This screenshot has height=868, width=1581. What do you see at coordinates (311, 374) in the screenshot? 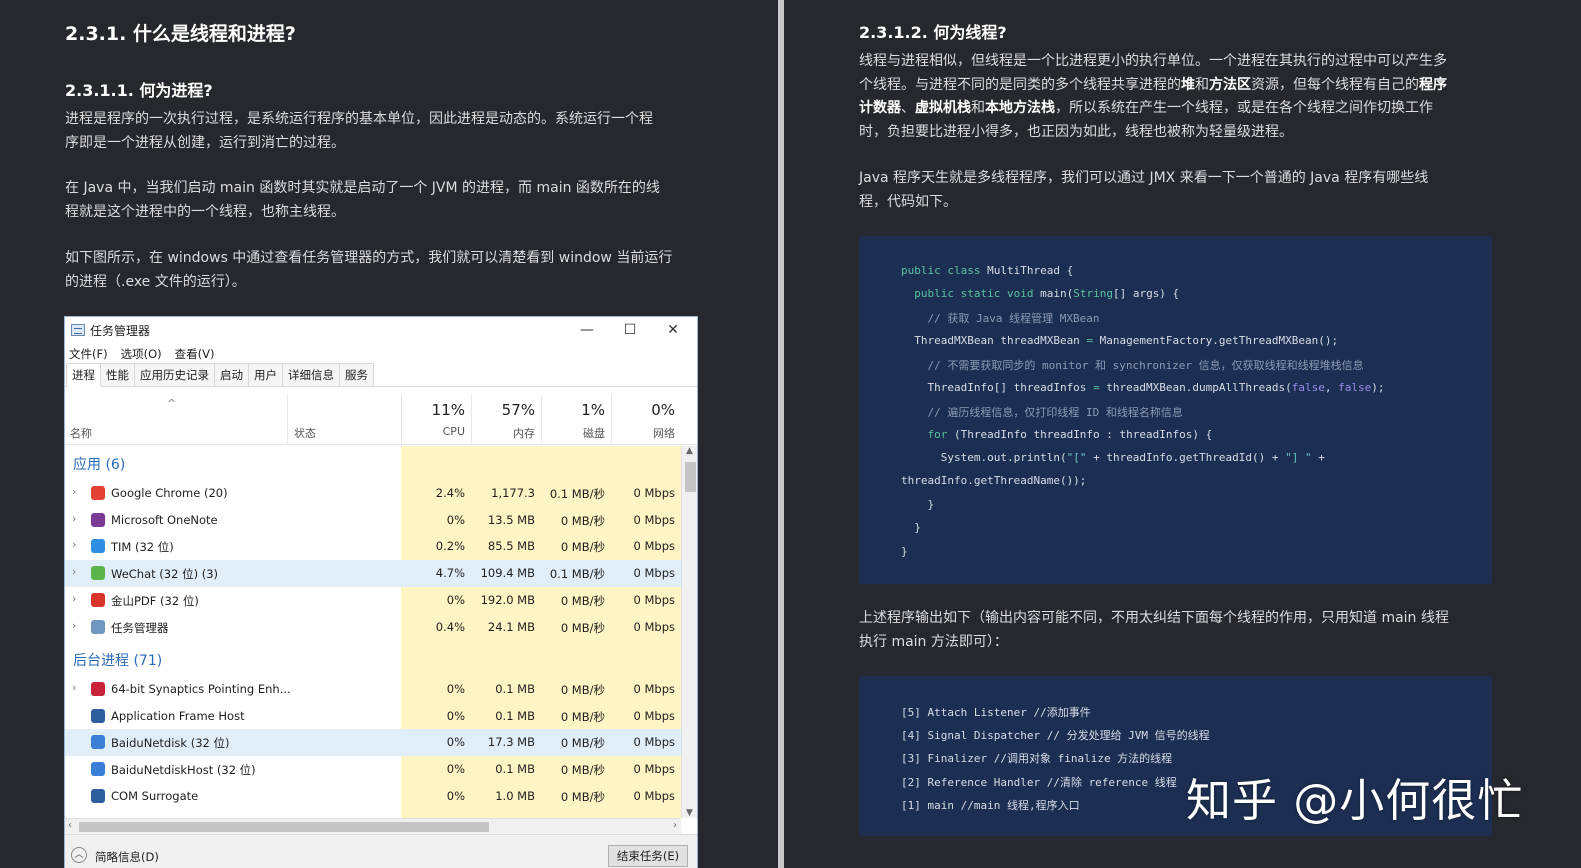
I see `tab-details: 详细信息` at bounding box center [311, 374].